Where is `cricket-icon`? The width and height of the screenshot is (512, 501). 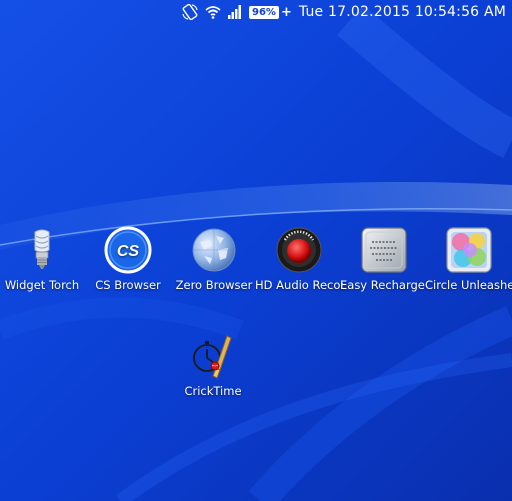 cricket-icon is located at coordinates (212, 357).